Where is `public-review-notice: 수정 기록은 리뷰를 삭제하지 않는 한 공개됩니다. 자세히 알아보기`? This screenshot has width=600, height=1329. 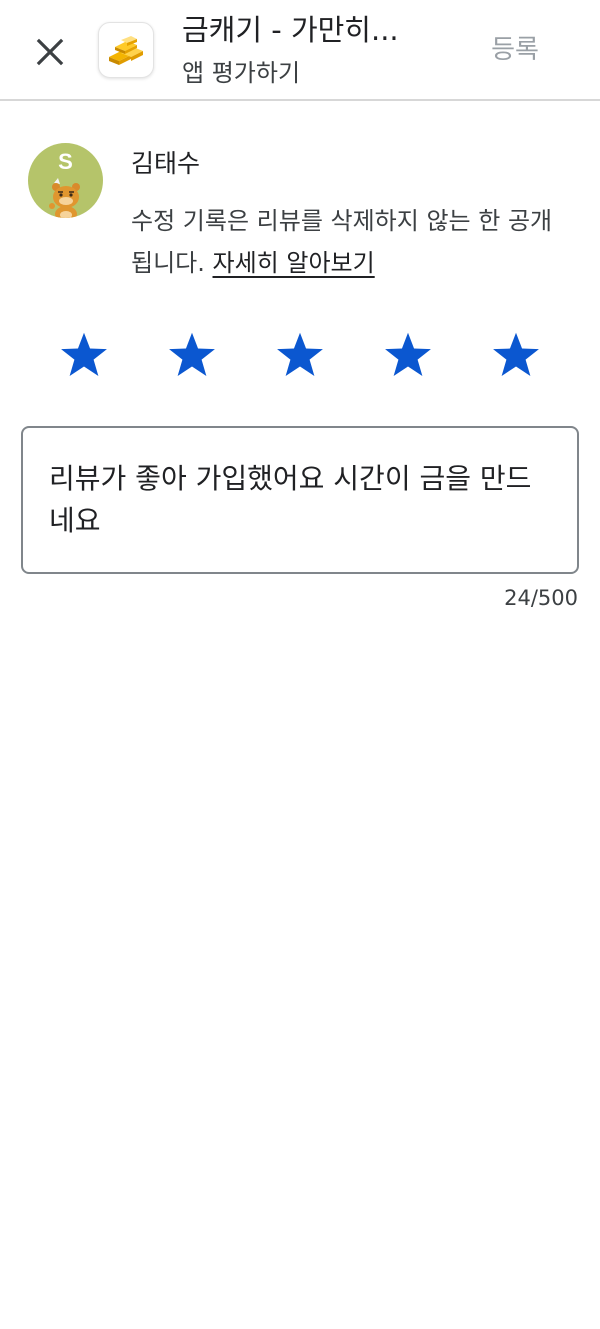 public-review-notice: 수정 기록은 리뷰를 삭제하지 않는 한 공개됩니다. 자세히 알아보기 is located at coordinates (351, 242).